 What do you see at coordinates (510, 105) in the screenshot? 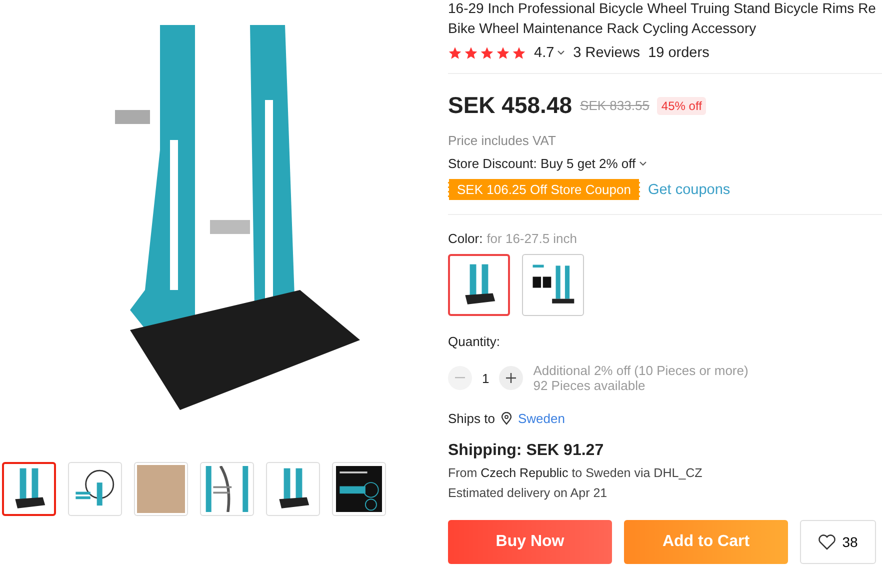
I see `current-price: SEK 458.48` at bounding box center [510, 105].